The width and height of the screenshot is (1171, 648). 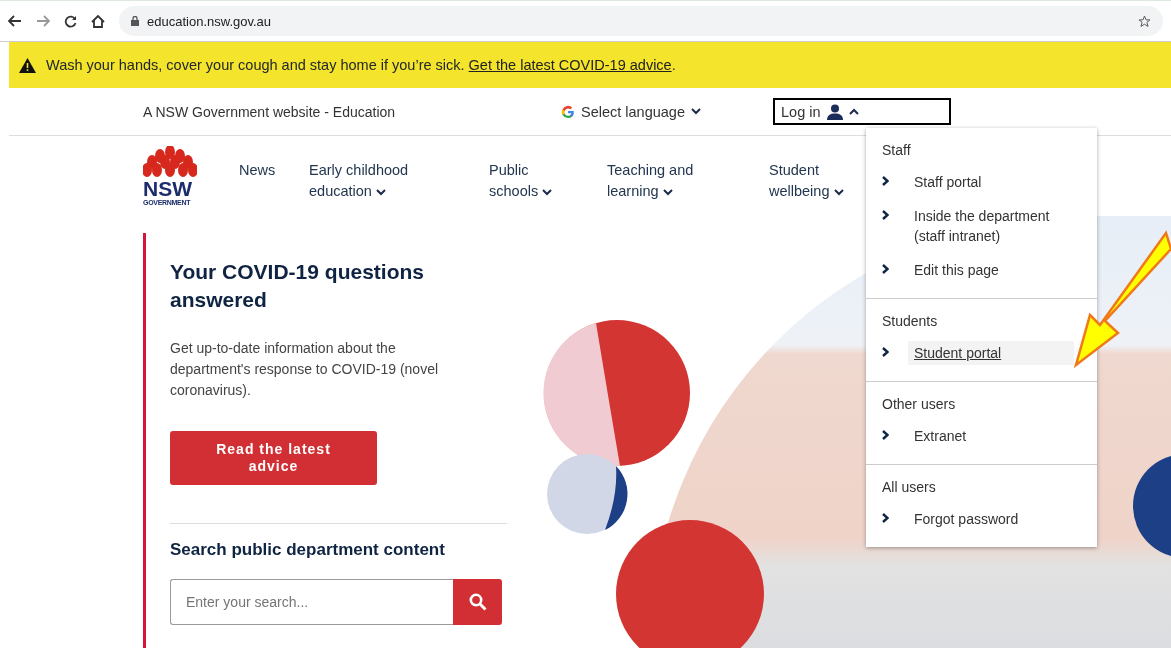 I want to click on menu-item: Extranet, so click(x=983, y=436).